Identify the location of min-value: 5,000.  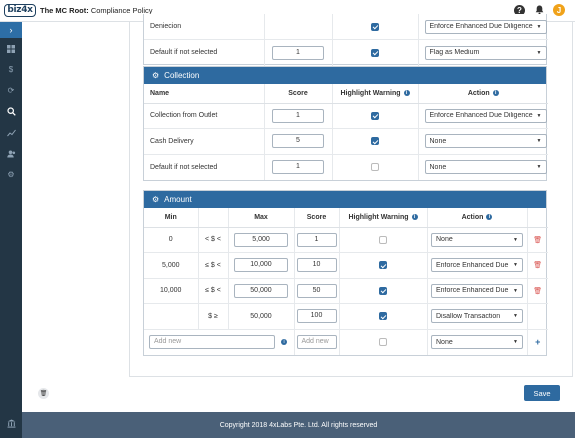
(171, 265).